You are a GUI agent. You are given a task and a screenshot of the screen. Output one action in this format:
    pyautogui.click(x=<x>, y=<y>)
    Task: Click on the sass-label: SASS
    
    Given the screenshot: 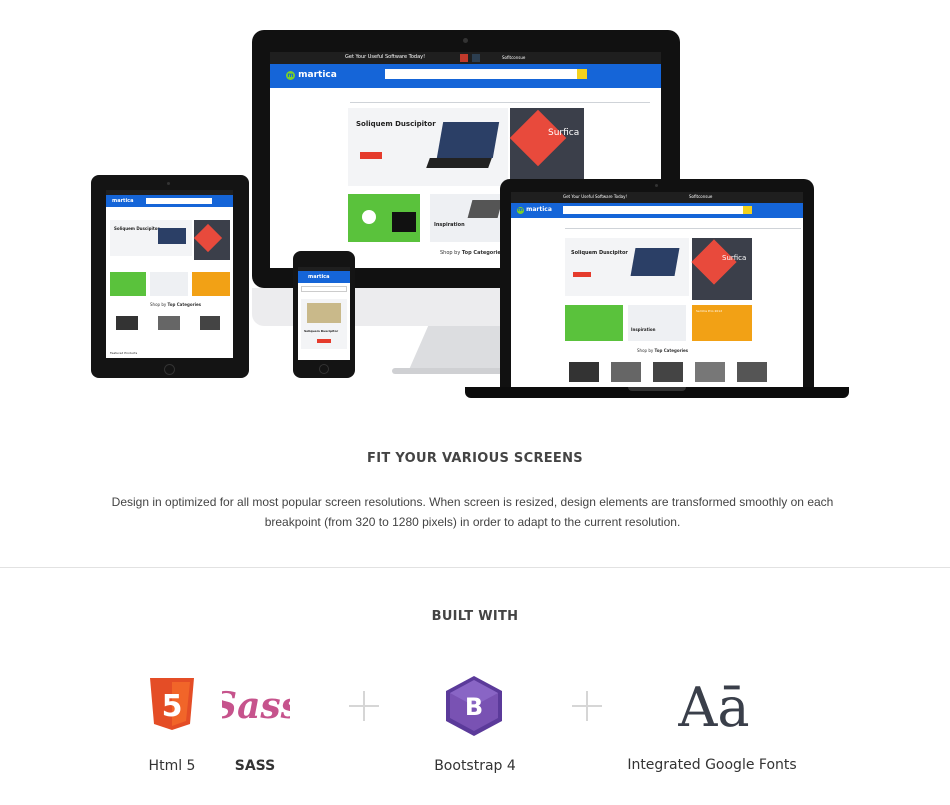 What is the action you would take?
    pyautogui.click(x=255, y=766)
    